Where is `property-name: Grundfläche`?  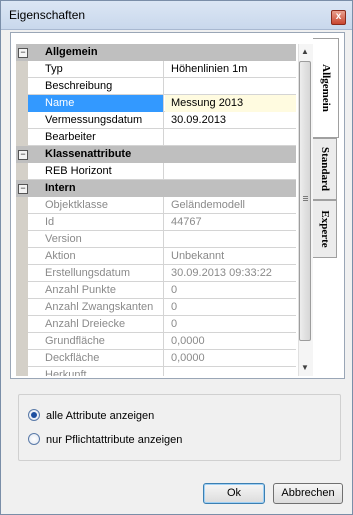
property-name: Grundfläche is located at coordinates (96, 341).